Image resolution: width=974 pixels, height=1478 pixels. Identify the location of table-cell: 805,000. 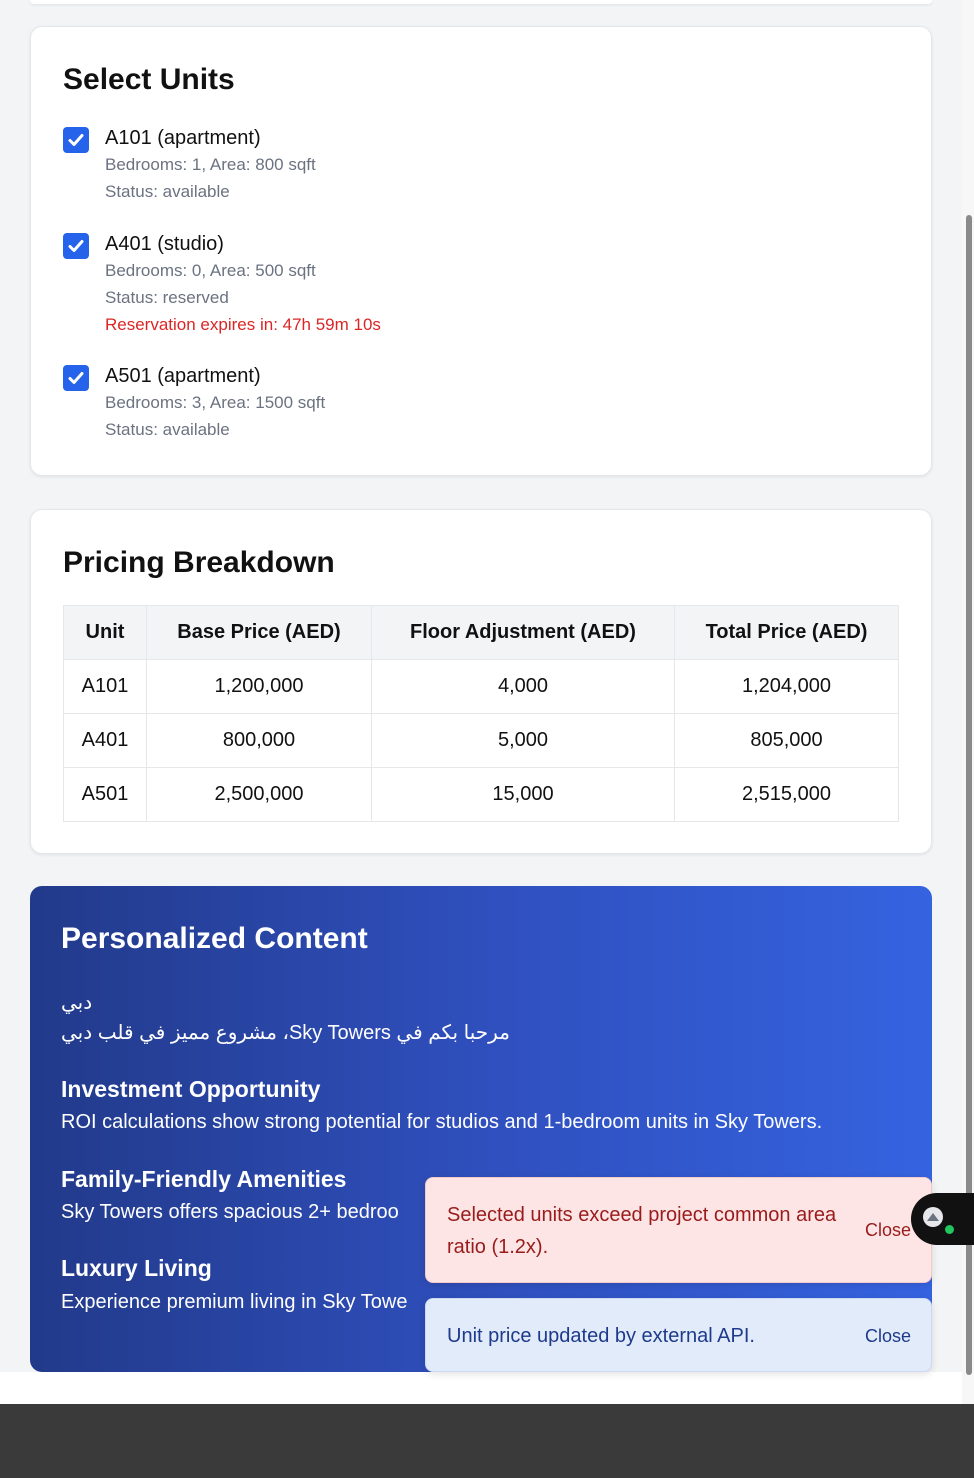
(786, 740).